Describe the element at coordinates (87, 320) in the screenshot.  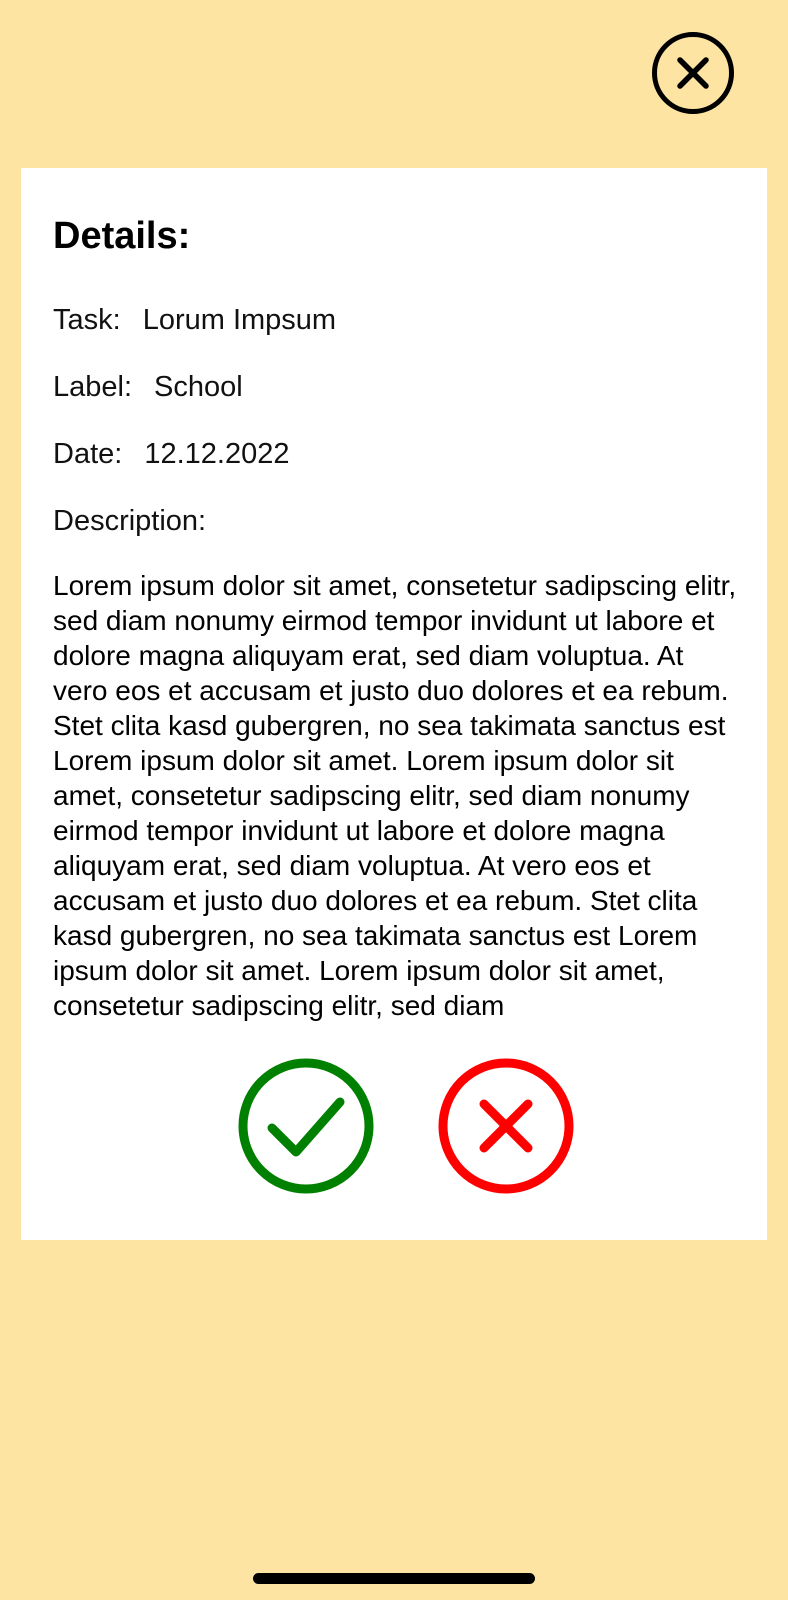
I see `task-label: Task:` at that location.